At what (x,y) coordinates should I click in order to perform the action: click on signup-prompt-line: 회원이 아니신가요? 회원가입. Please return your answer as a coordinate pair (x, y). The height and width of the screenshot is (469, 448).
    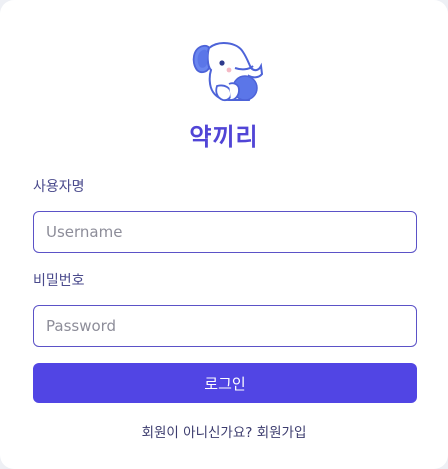
    Looking at the image, I should click on (224, 431).